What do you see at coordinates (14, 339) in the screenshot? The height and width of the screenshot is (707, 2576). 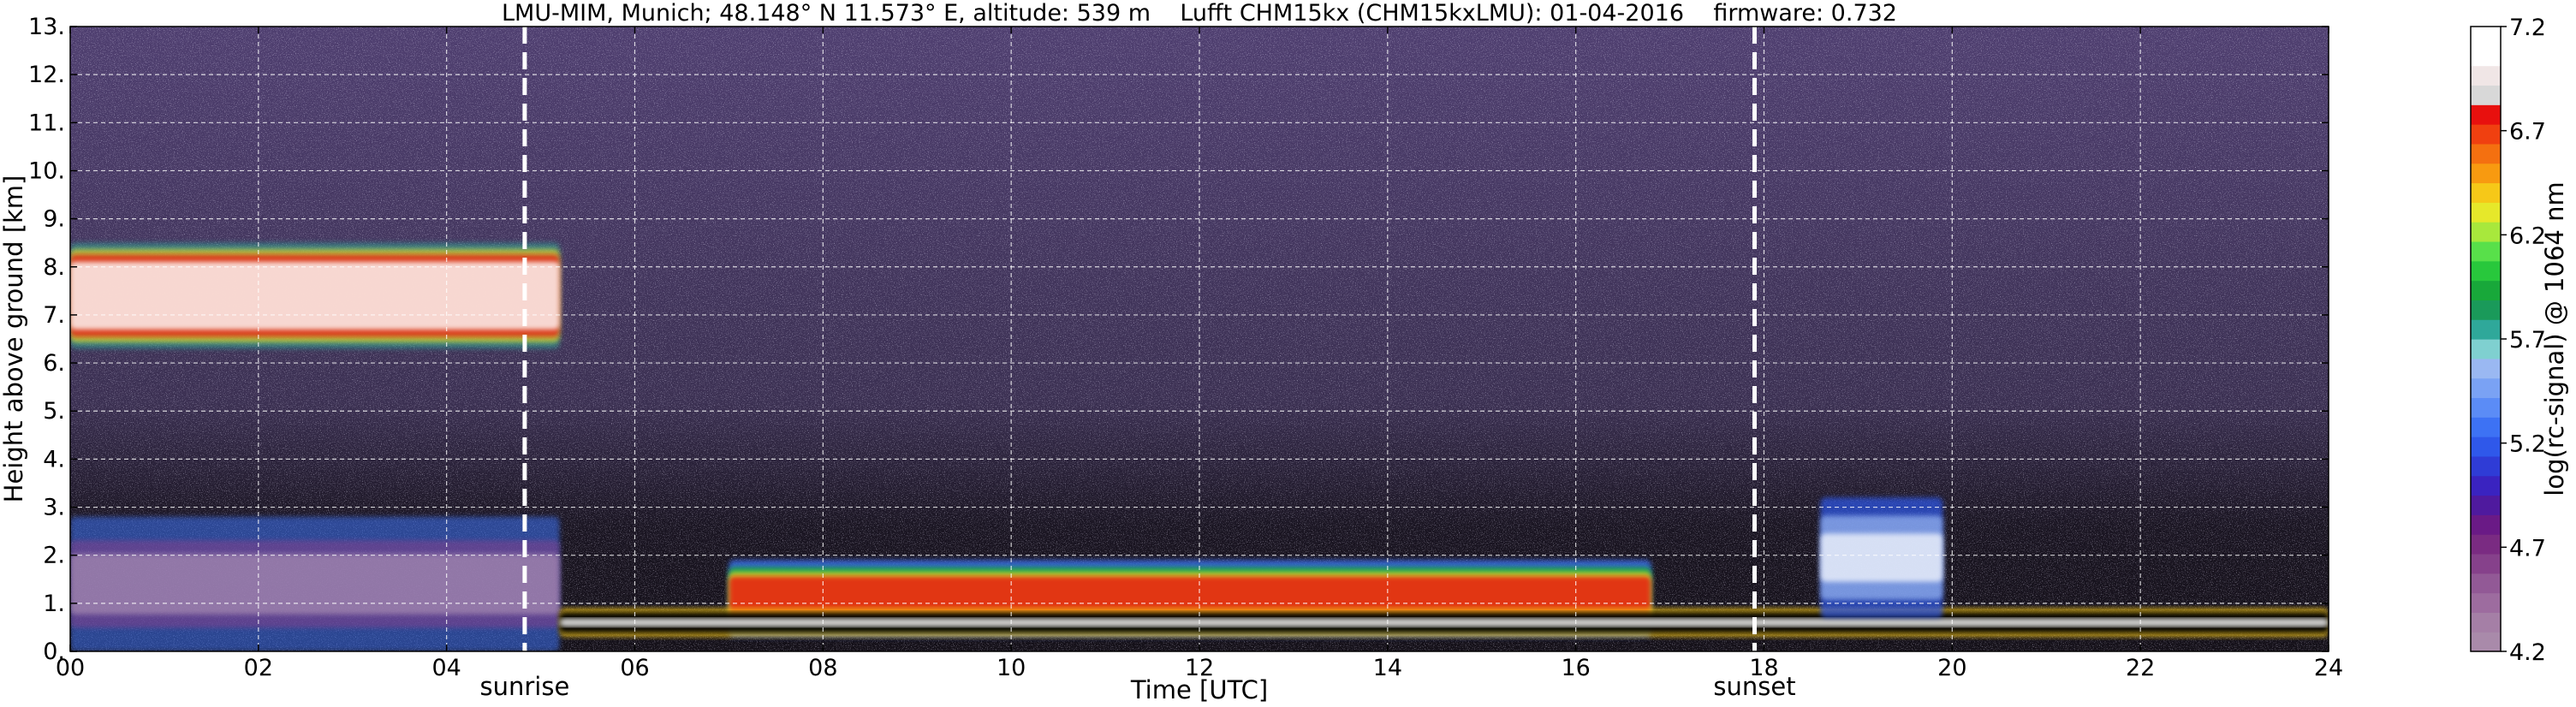 I see `y-axis-label: Height above ground [km]` at bounding box center [14, 339].